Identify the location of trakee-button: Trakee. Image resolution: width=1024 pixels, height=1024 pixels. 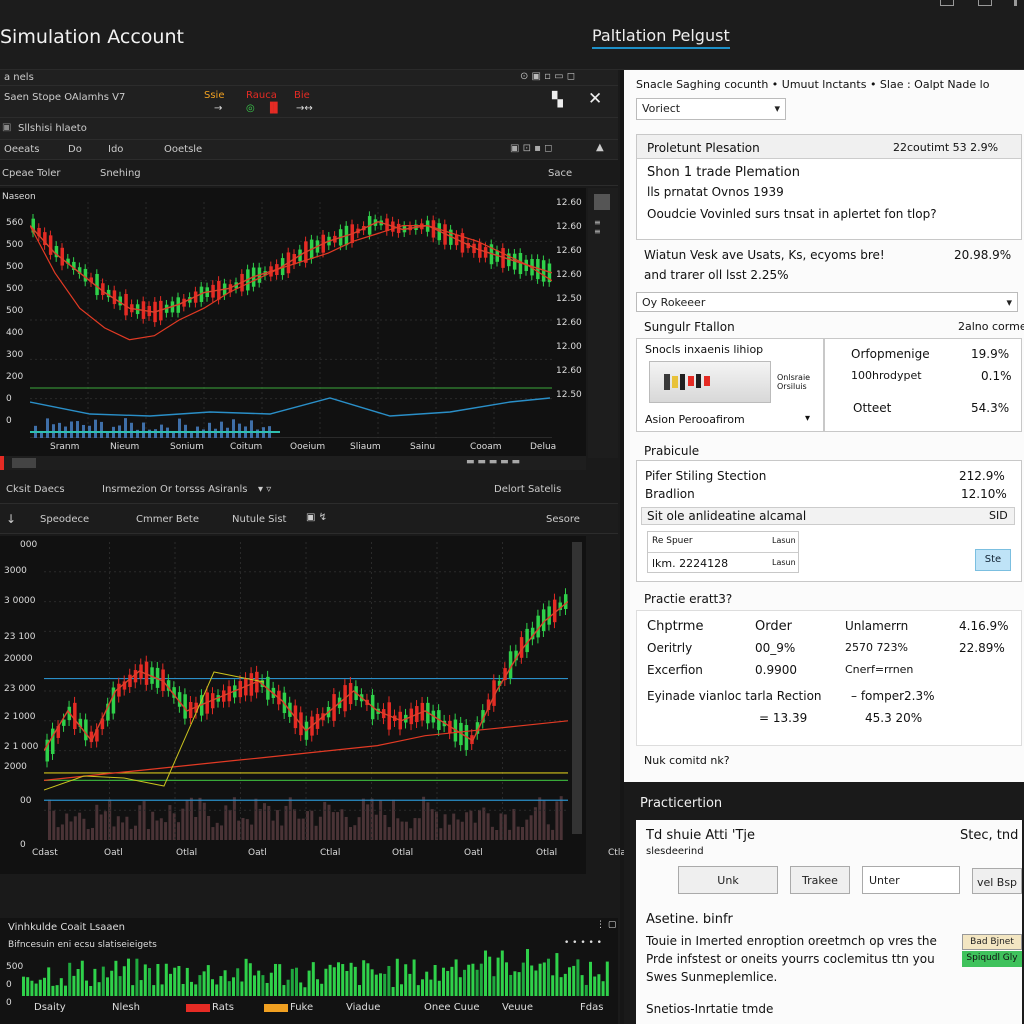
(820, 880).